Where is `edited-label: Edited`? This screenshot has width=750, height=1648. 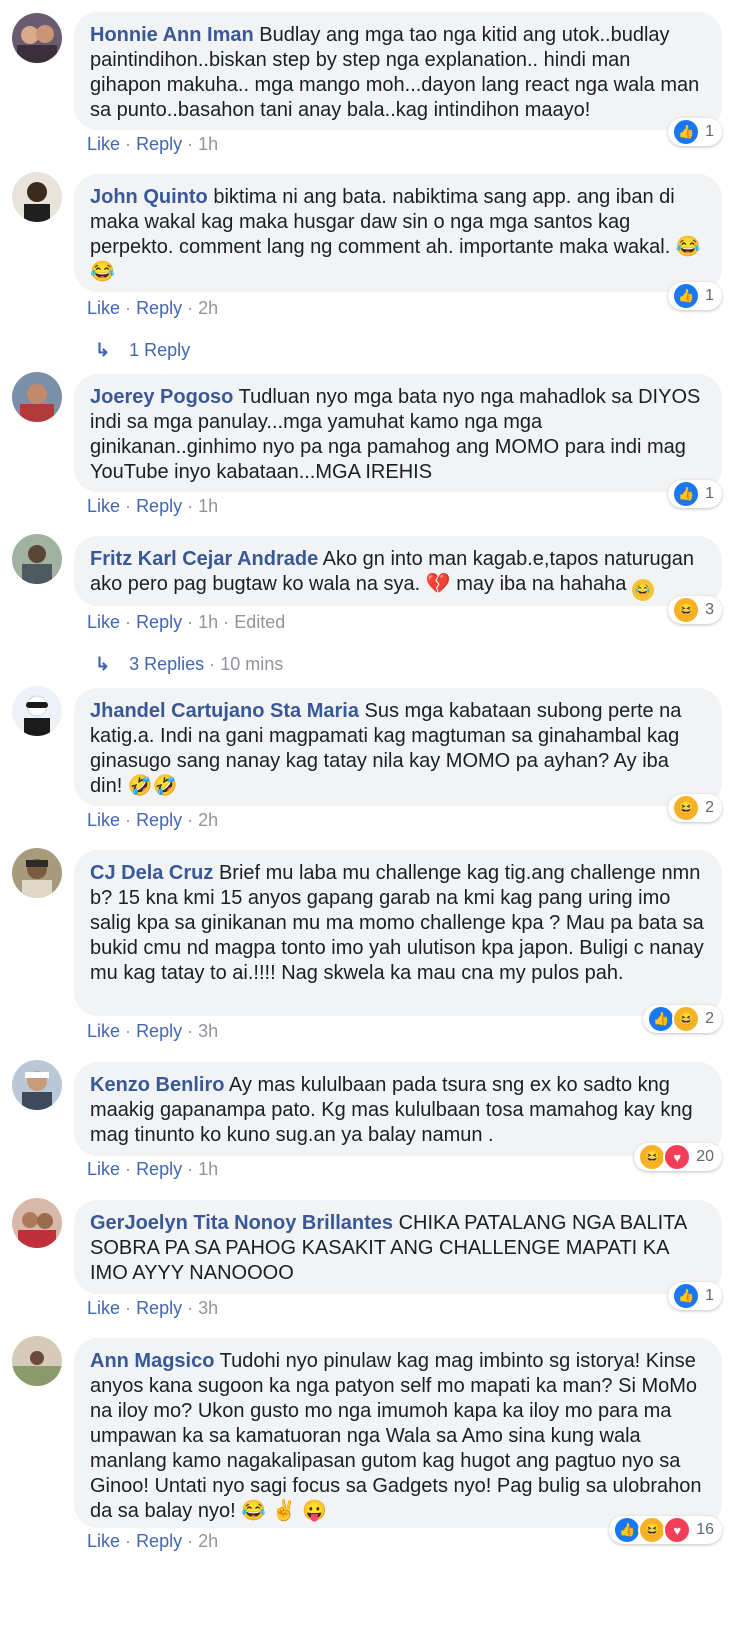
edited-label: Edited is located at coordinates (259, 622).